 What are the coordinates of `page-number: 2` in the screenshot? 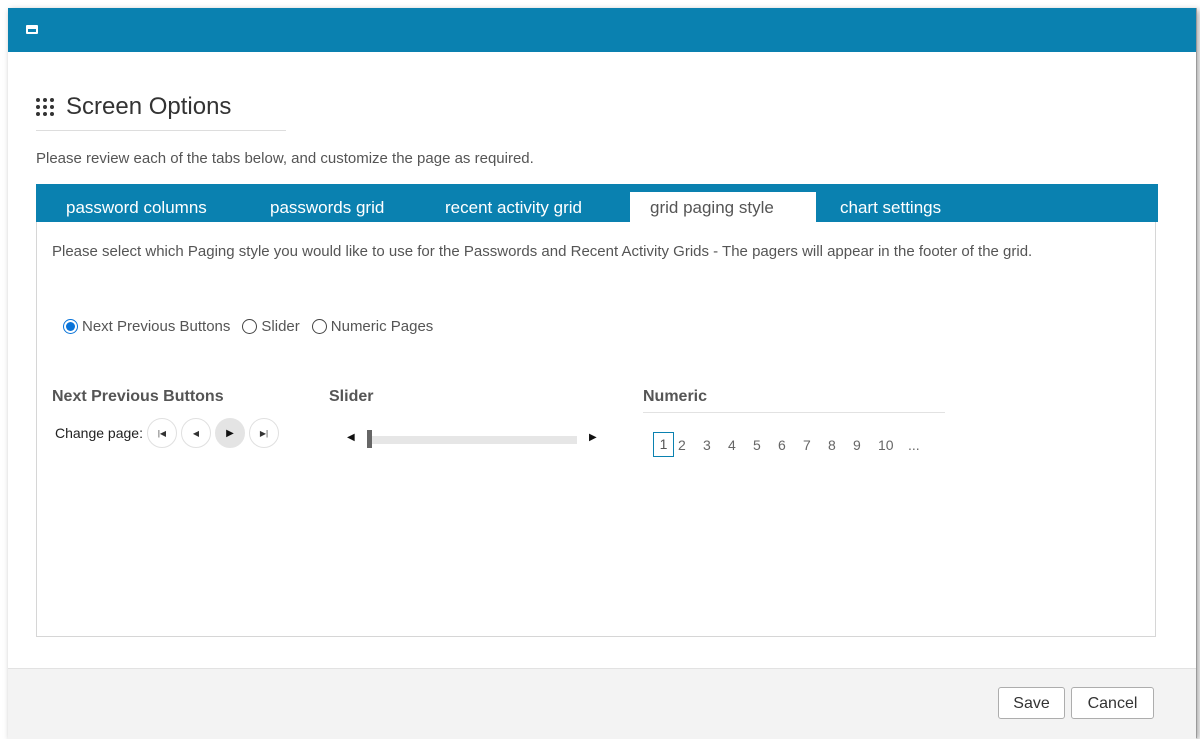 It's located at (690, 445).